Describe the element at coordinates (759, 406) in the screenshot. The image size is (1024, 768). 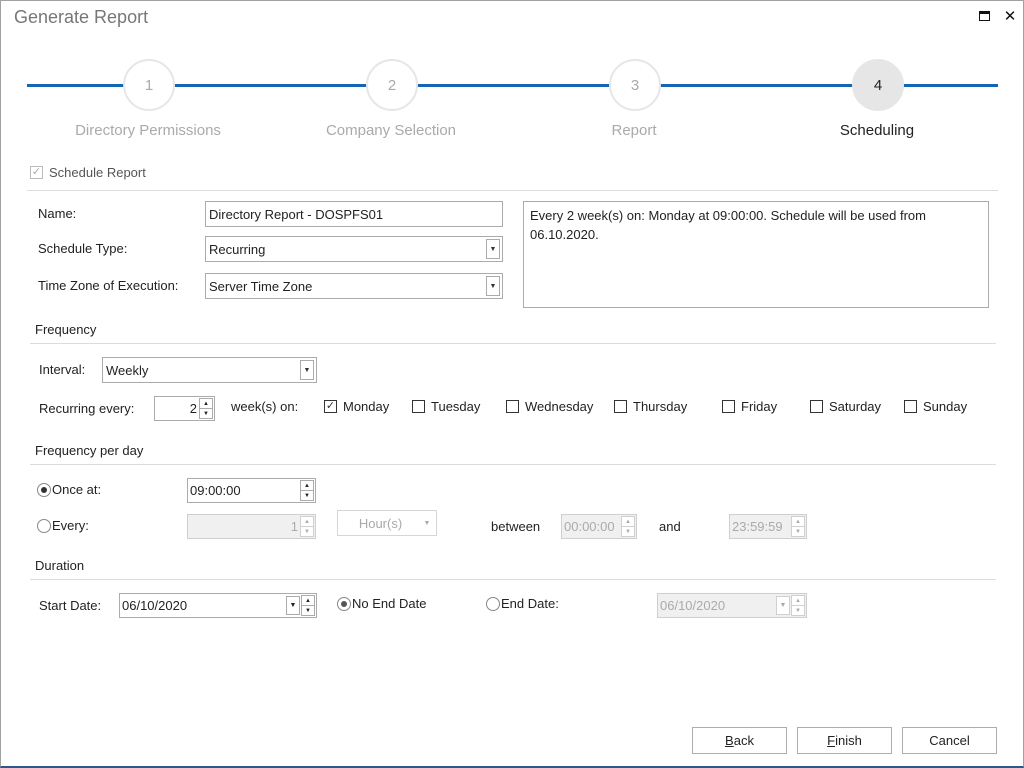
I see `day-label: Friday` at that location.